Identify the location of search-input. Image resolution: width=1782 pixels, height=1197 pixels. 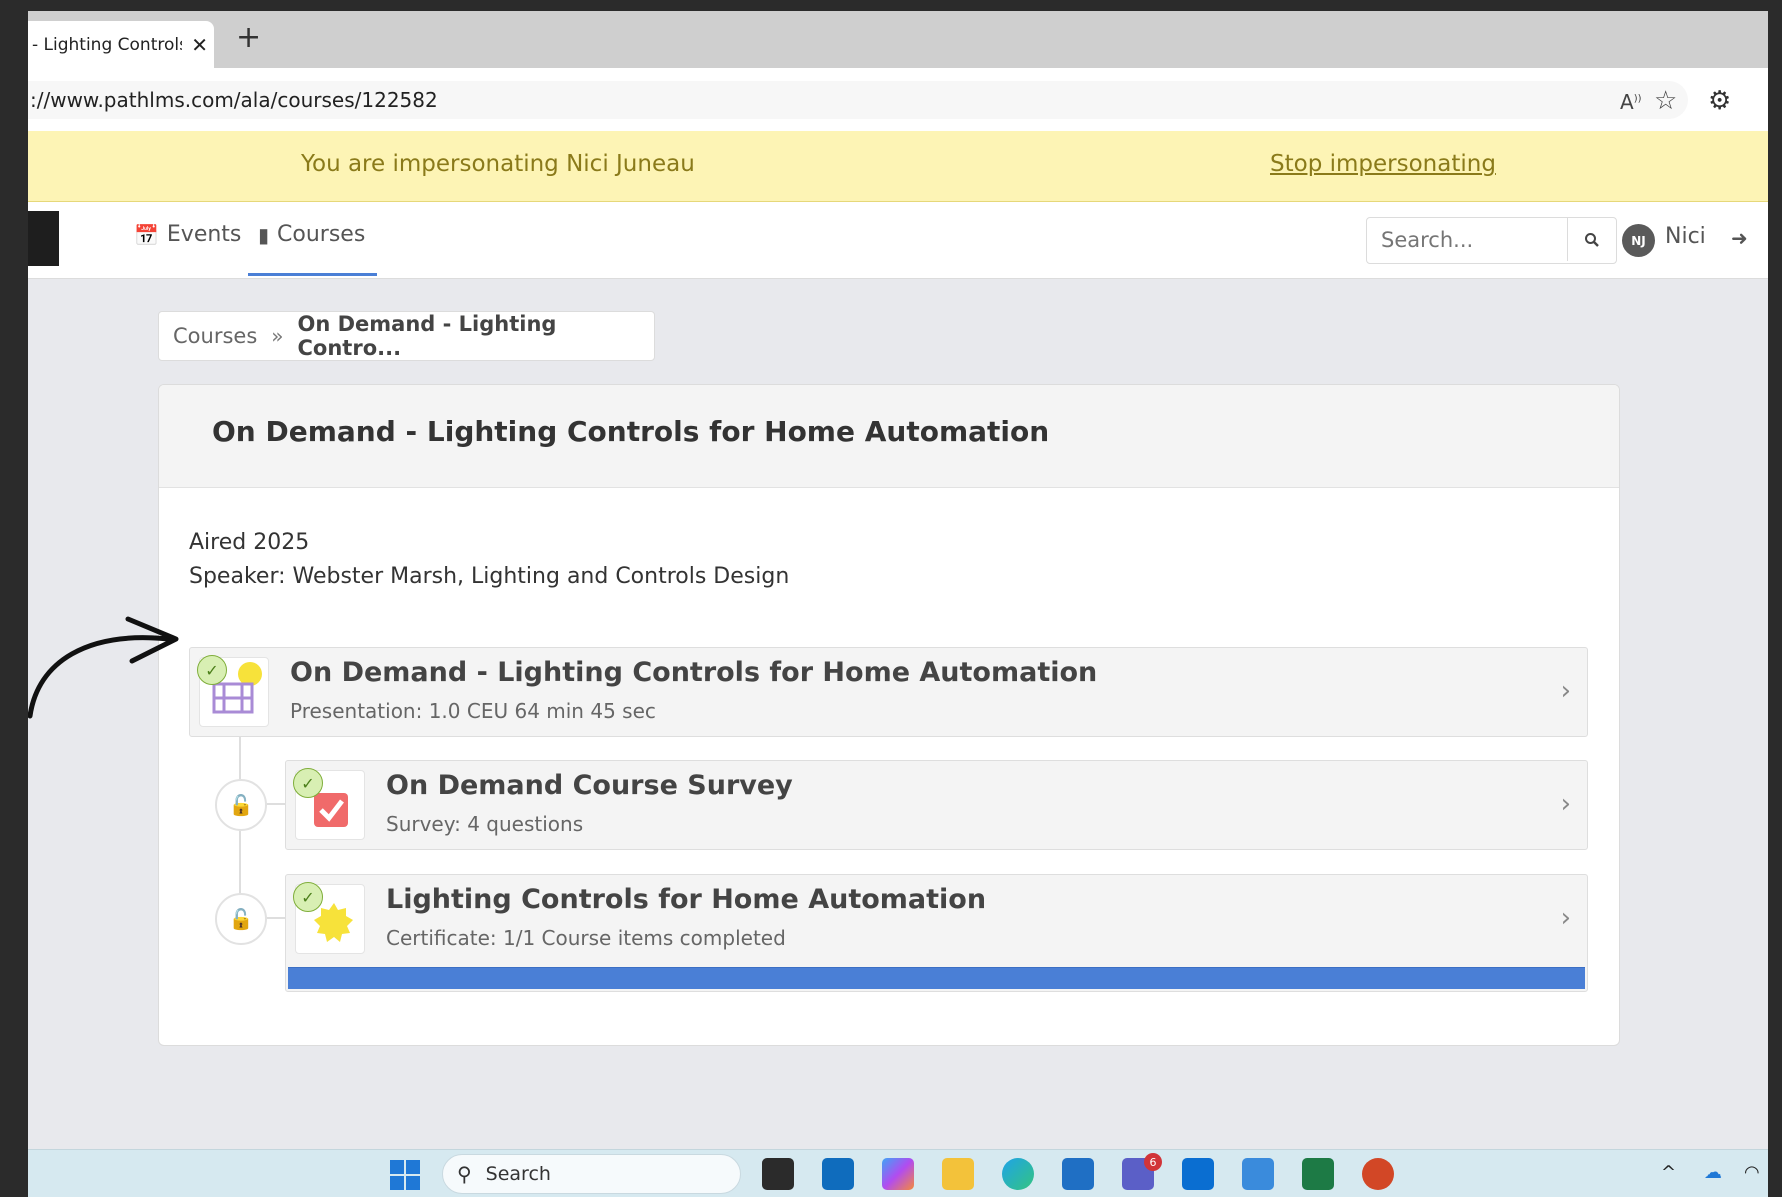
(1464, 239).